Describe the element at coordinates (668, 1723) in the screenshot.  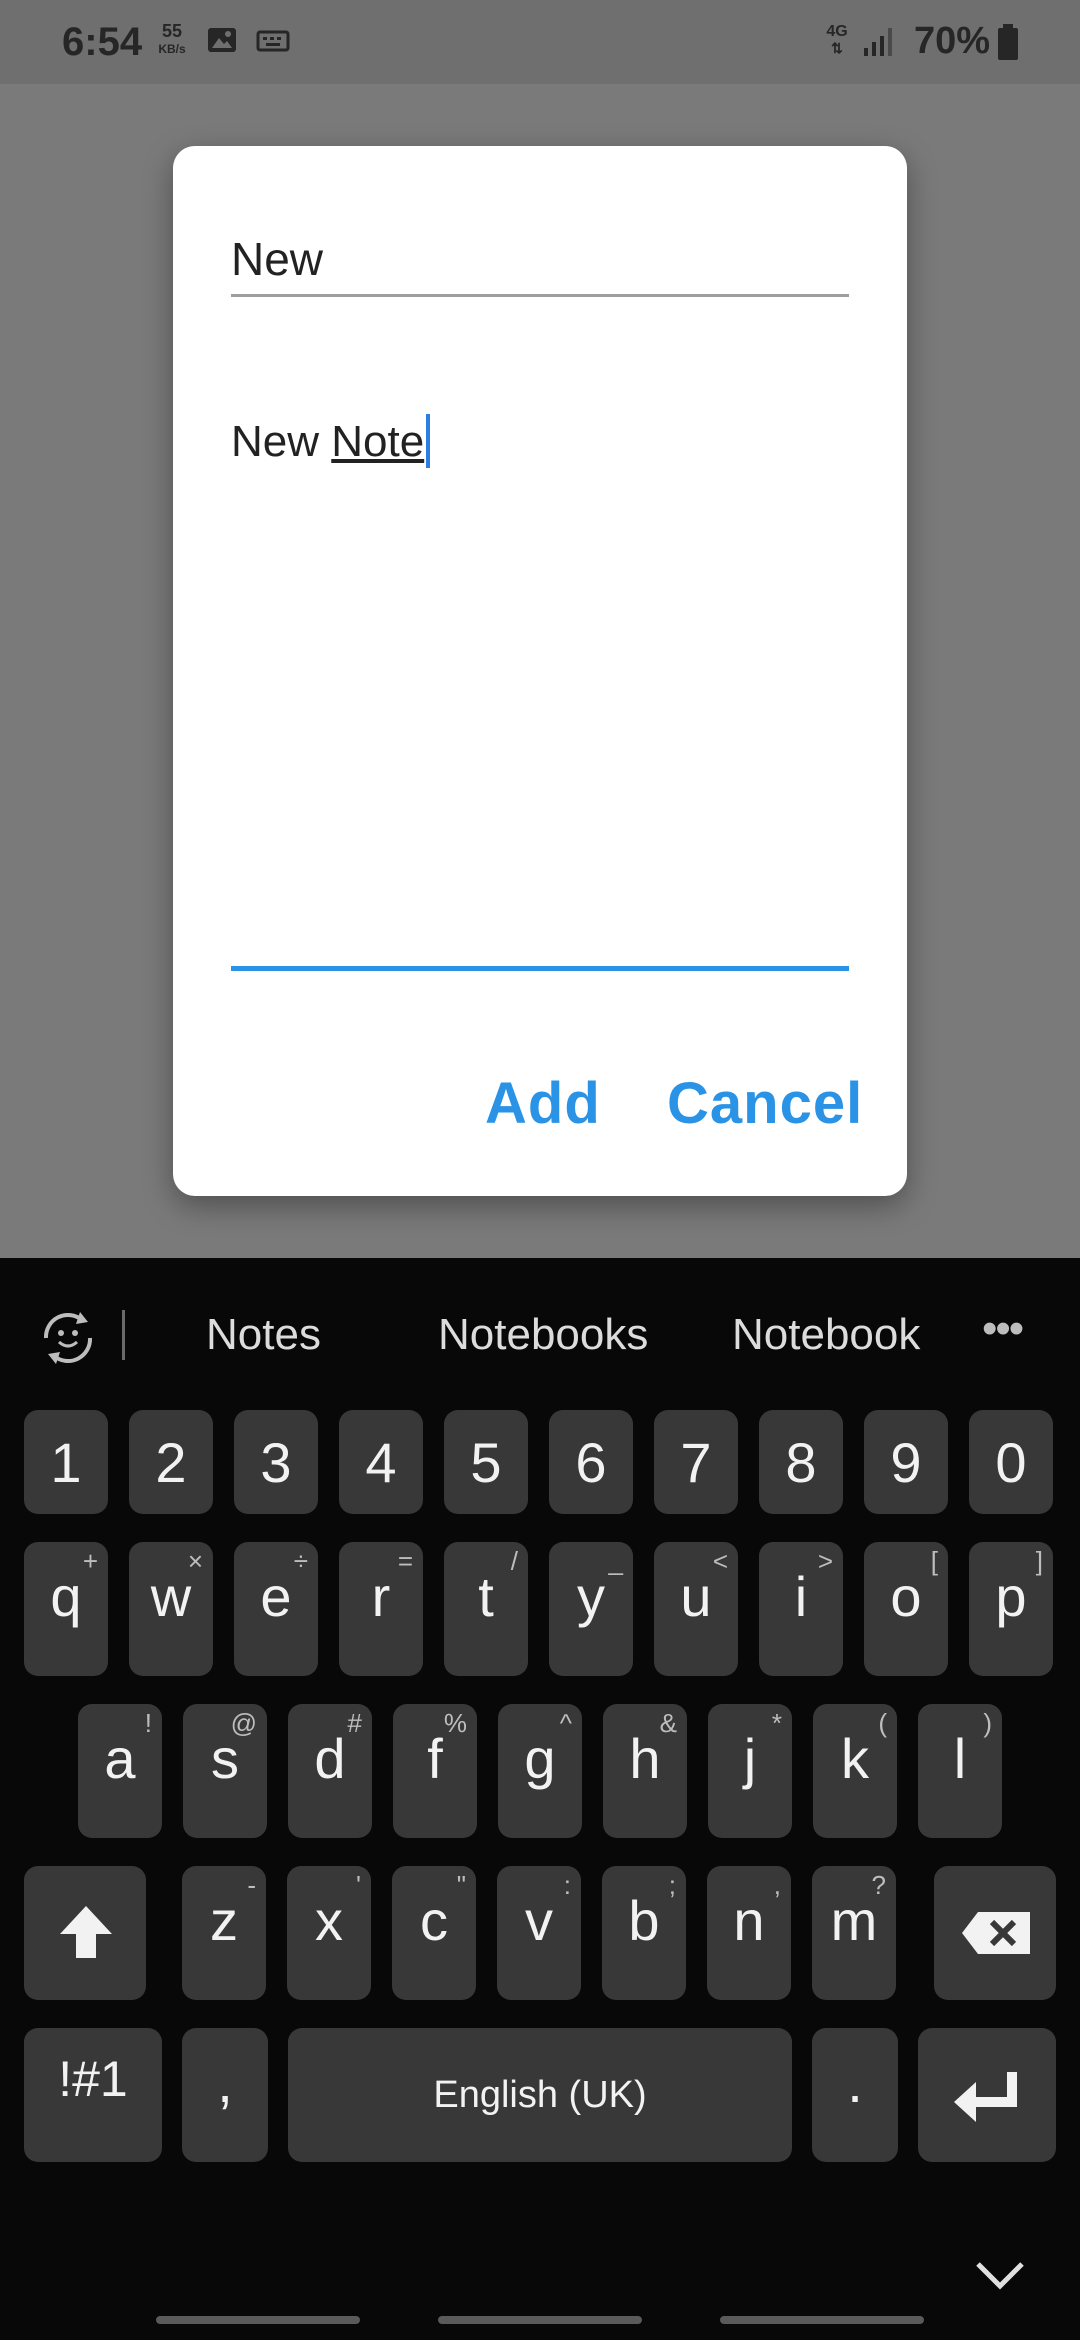
I see `key-secondary-label: &` at that location.